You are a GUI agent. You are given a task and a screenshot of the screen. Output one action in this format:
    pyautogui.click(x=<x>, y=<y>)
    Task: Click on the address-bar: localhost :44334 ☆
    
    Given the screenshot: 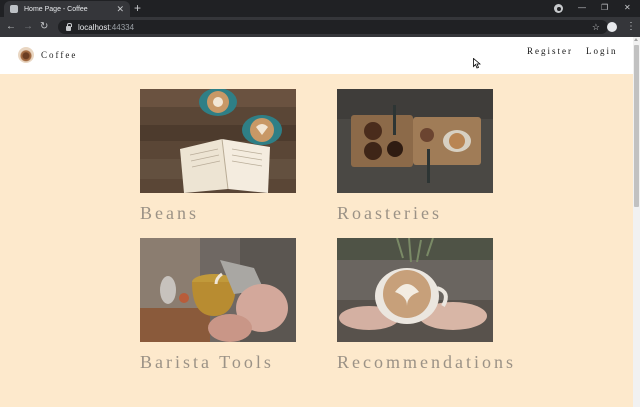 What is the action you would take?
    pyautogui.click(x=333, y=27)
    